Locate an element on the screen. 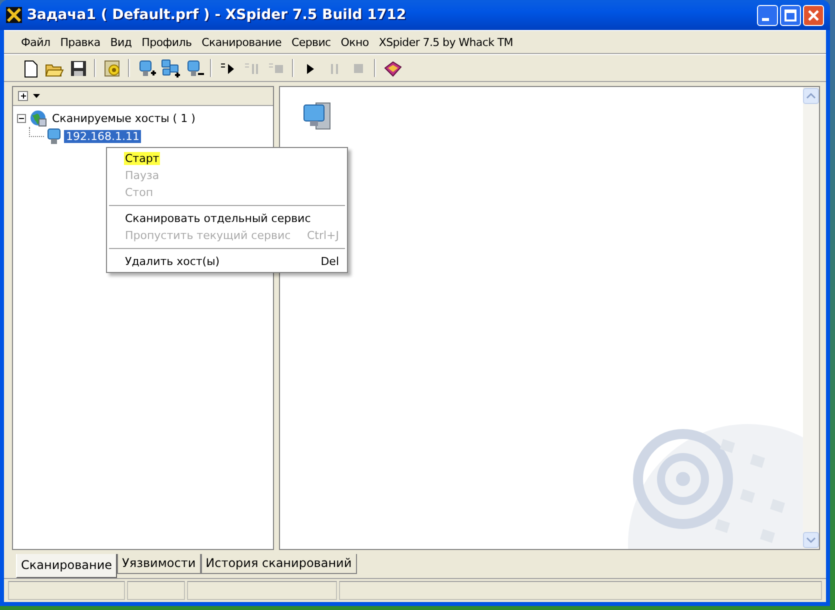 This screenshot has width=835, height=610. menu-item: Файл is located at coordinates (36, 42).